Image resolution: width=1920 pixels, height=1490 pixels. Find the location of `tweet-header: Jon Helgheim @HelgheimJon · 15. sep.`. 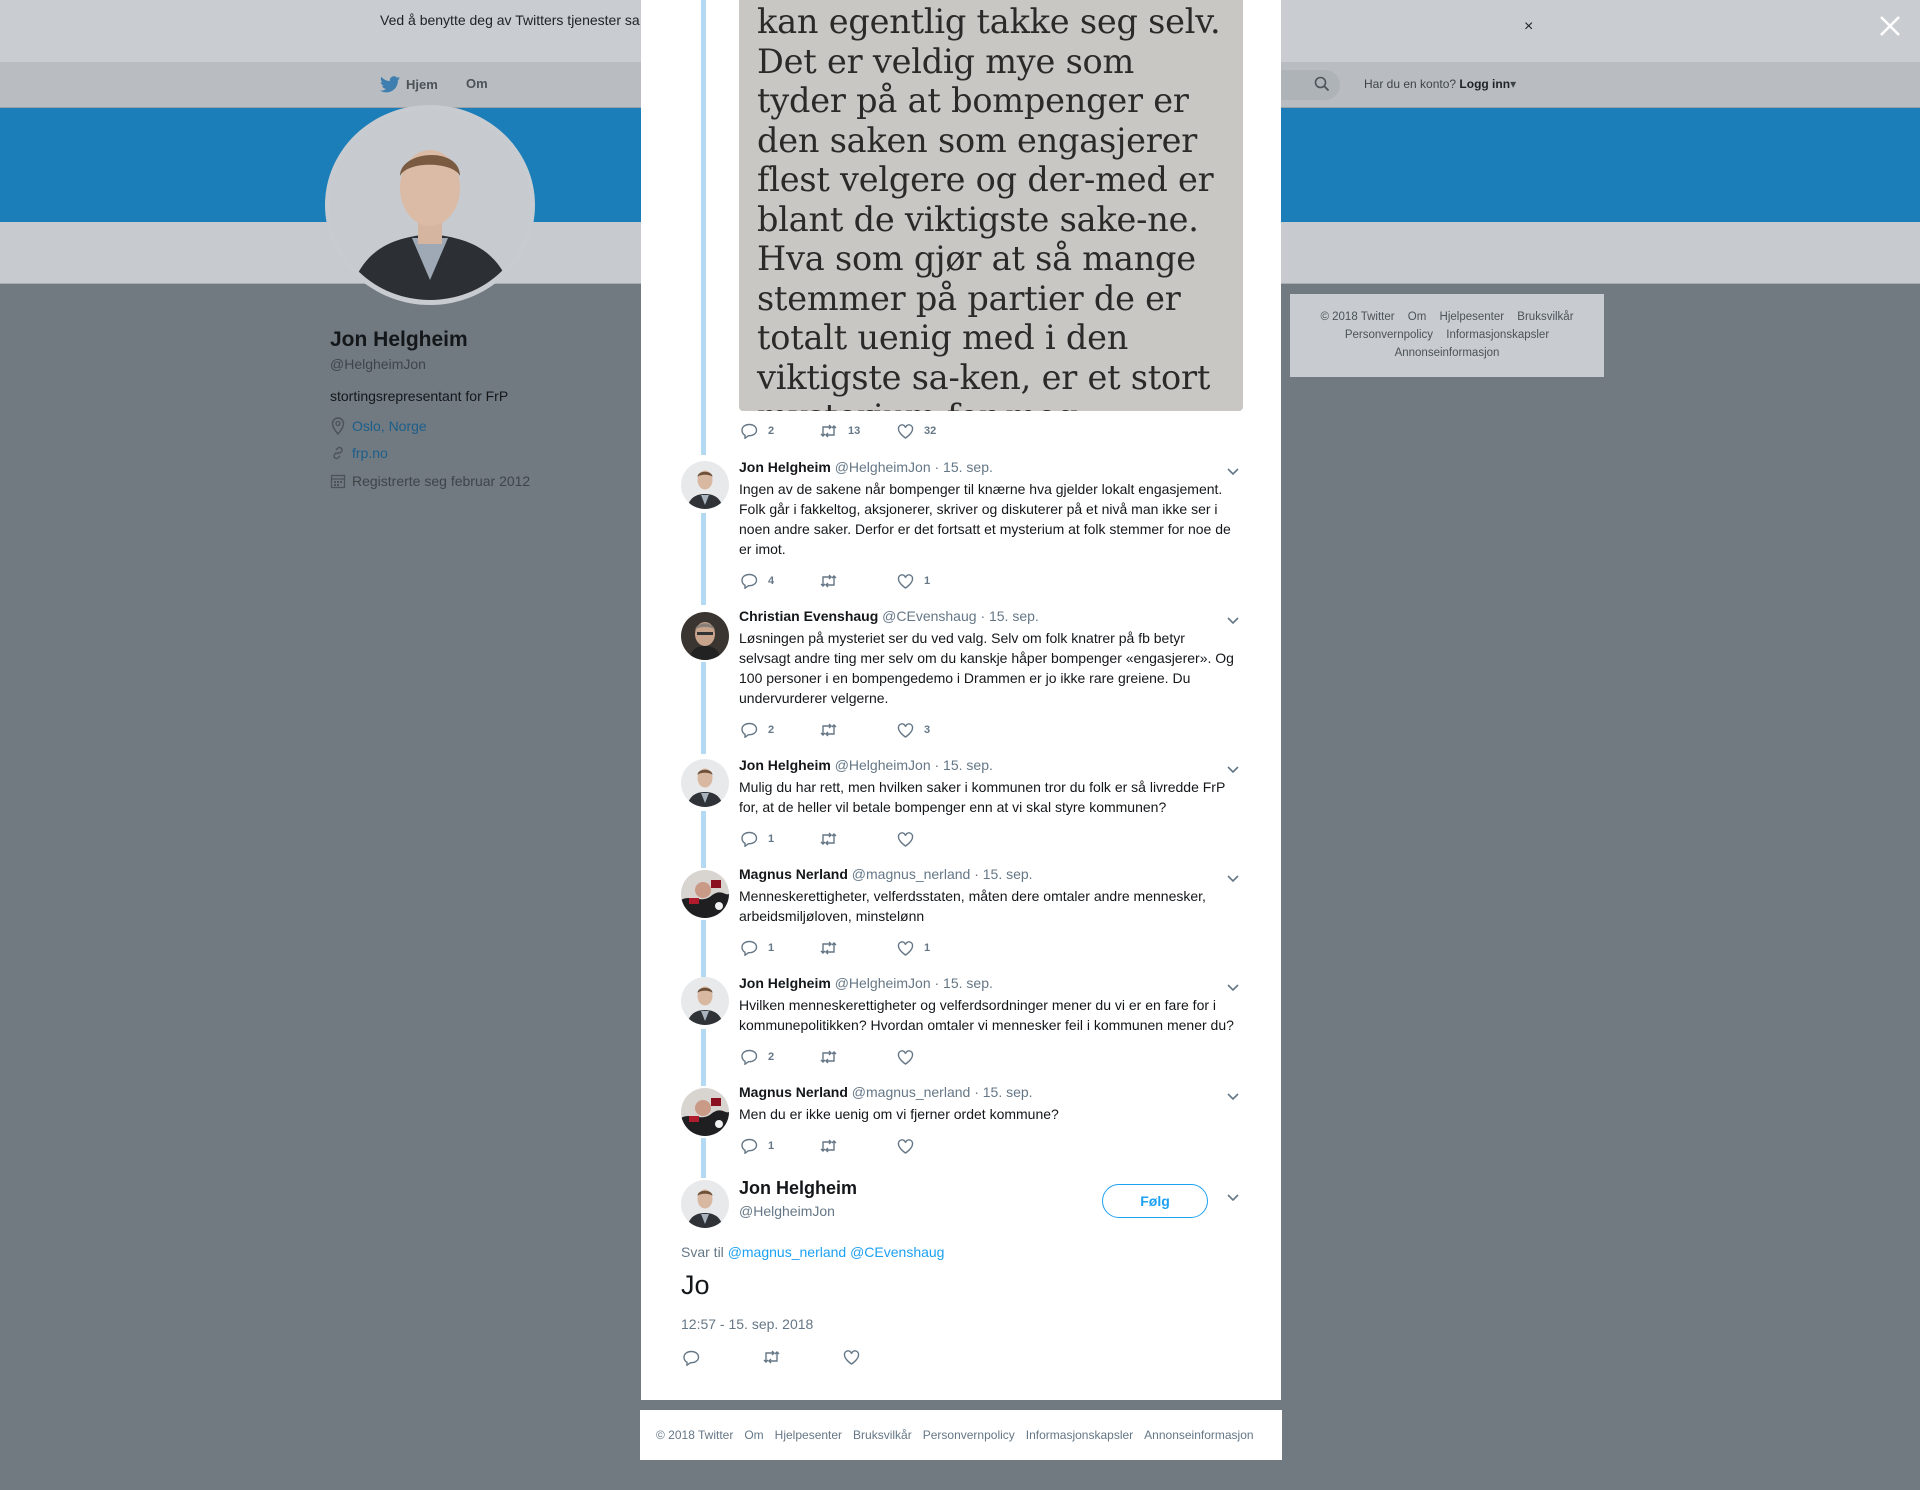

tweet-header: Jon Helgheim @HelgheimJon · 15. sep. is located at coordinates (866, 765).